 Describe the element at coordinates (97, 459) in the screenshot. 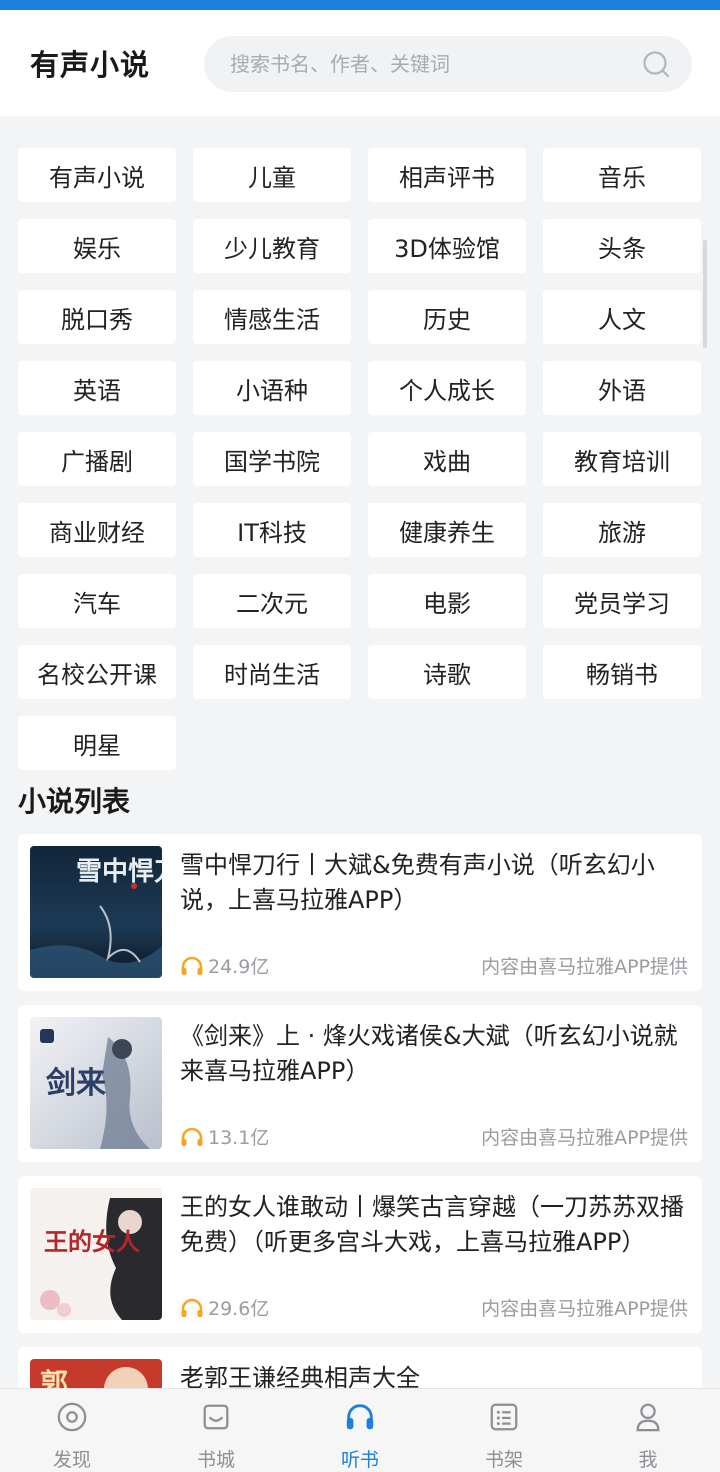

I see `category-item: 广播剧` at that location.